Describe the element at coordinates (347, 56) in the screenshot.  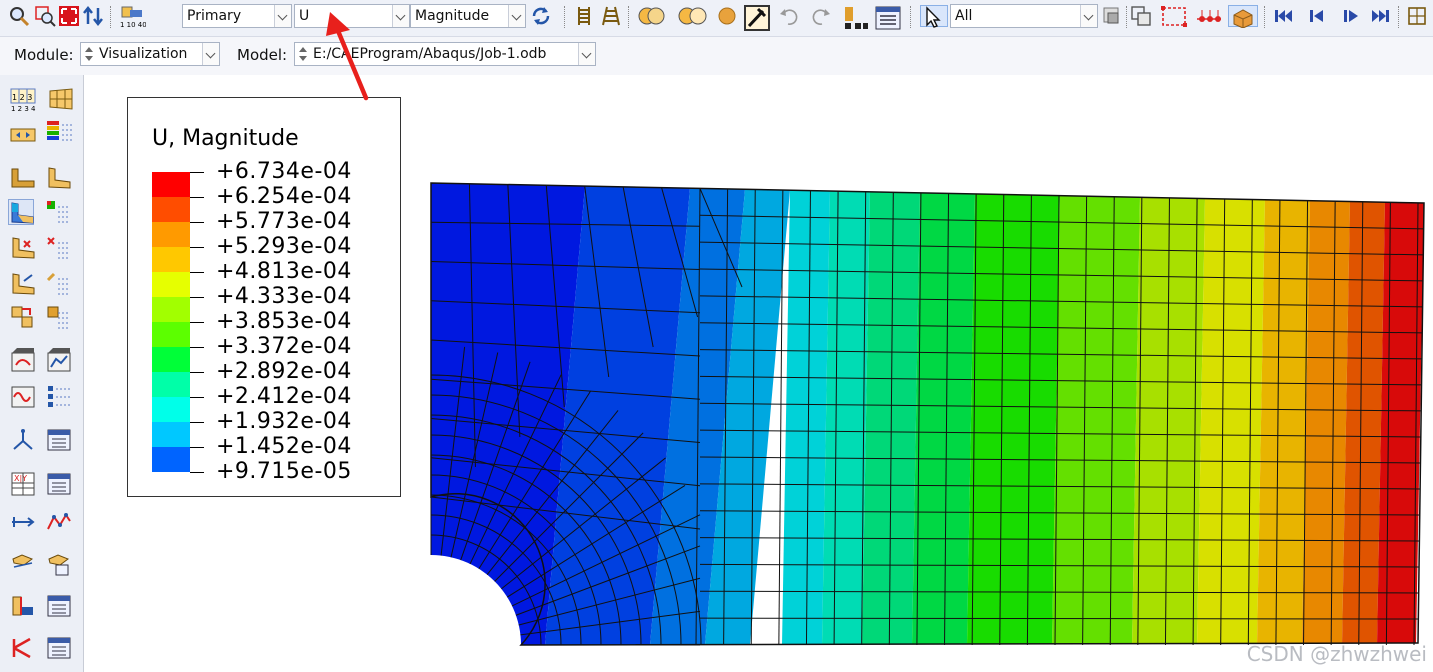
I see `annotation-arrow` at that location.